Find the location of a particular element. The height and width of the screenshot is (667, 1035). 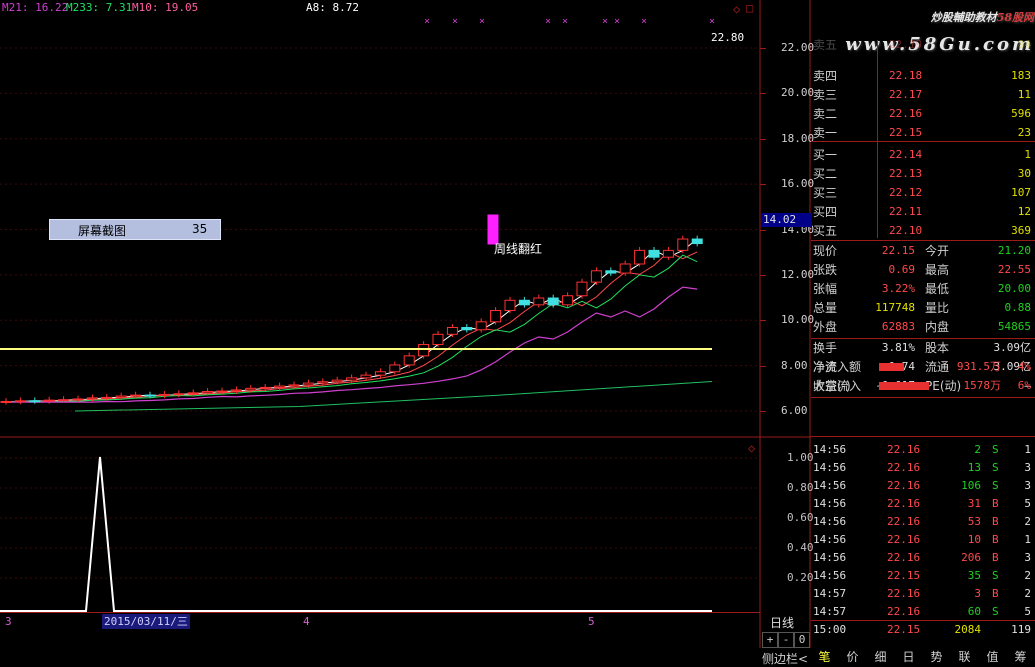

quote-label: 最高 is located at coordinates (937, 270).